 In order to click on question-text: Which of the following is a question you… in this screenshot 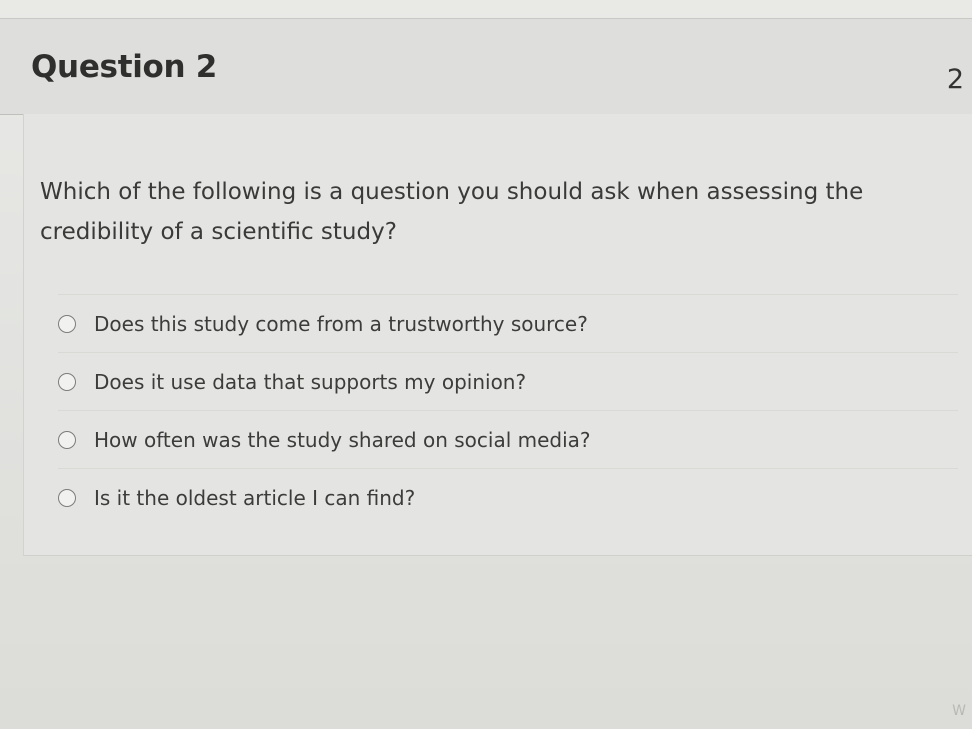, I will do `click(452, 212)`.